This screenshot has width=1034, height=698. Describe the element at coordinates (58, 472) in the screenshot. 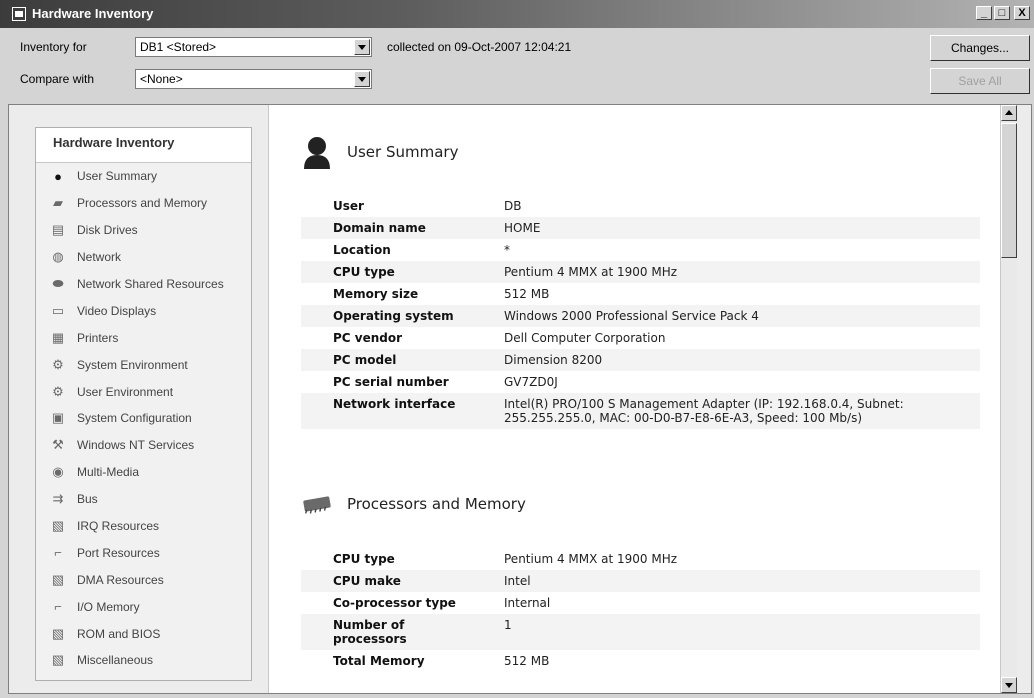

I see `media-icon: ◉` at that location.